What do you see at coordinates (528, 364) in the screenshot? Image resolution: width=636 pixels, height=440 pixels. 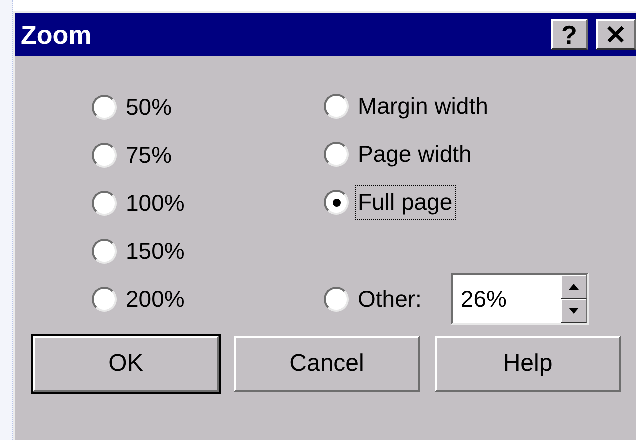 I see `dialog-button: Help` at bounding box center [528, 364].